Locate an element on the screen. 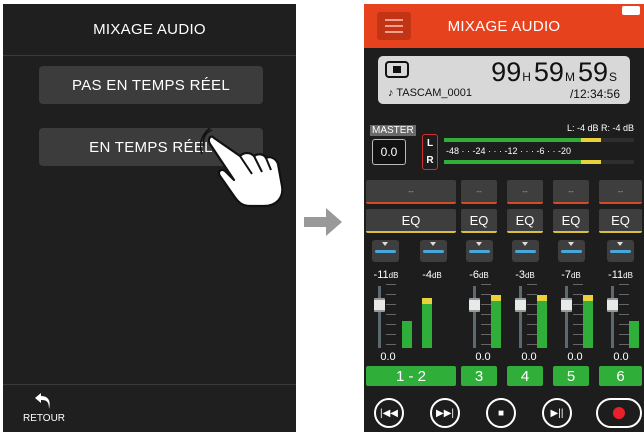  channel-select-button: 5 is located at coordinates (571, 376).